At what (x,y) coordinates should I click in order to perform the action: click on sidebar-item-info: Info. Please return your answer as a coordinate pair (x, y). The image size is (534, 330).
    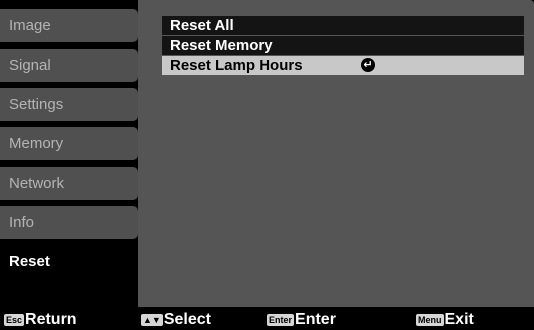
    Looking at the image, I should click on (69, 222).